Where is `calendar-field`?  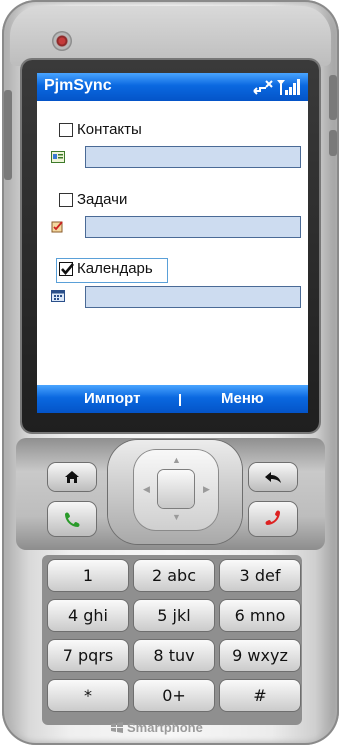 calendar-field is located at coordinates (193, 297).